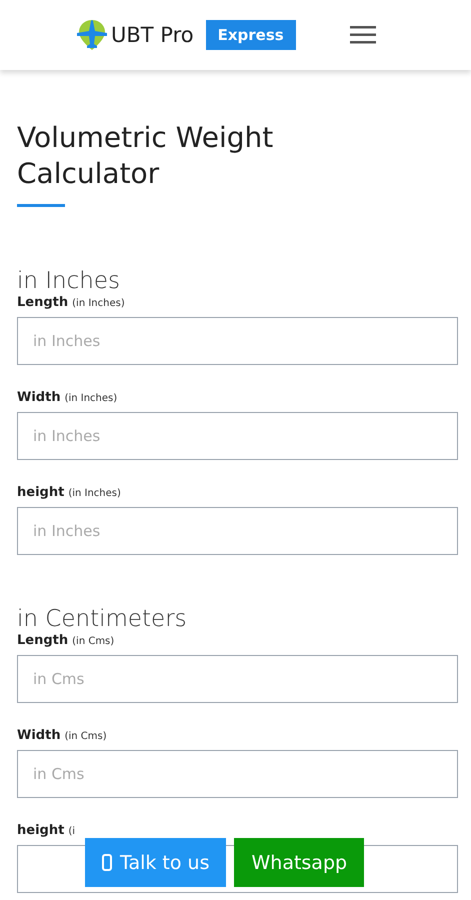 This screenshot has height=900, width=471. What do you see at coordinates (363, 35) in the screenshot?
I see `menu-icon` at bounding box center [363, 35].